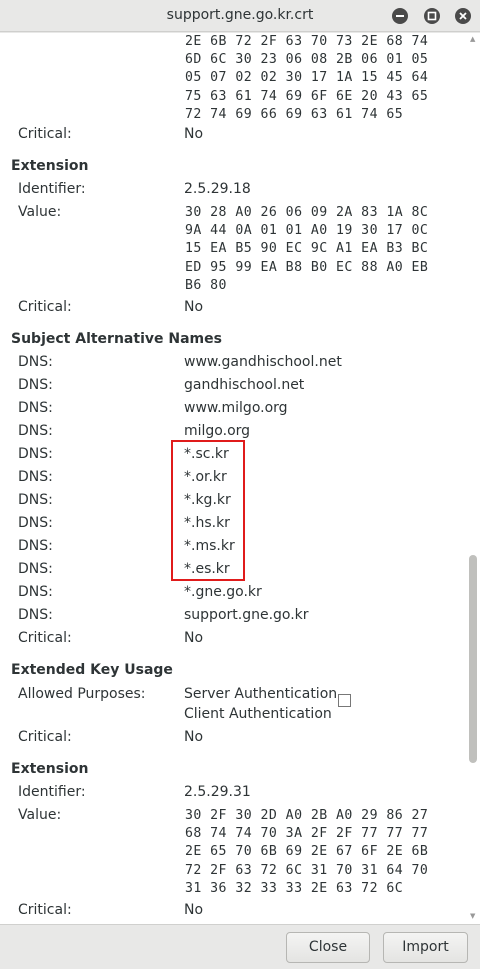 The image size is (480, 969). What do you see at coordinates (244, 385) in the screenshot?
I see `dns-entry: gandhischool.net` at bounding box center [244, 385].